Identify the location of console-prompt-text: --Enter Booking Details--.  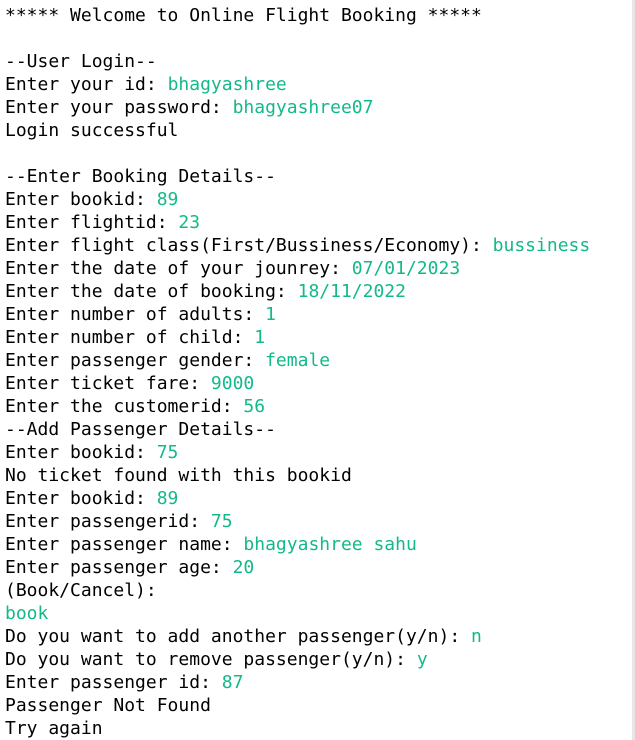
(140, 176).